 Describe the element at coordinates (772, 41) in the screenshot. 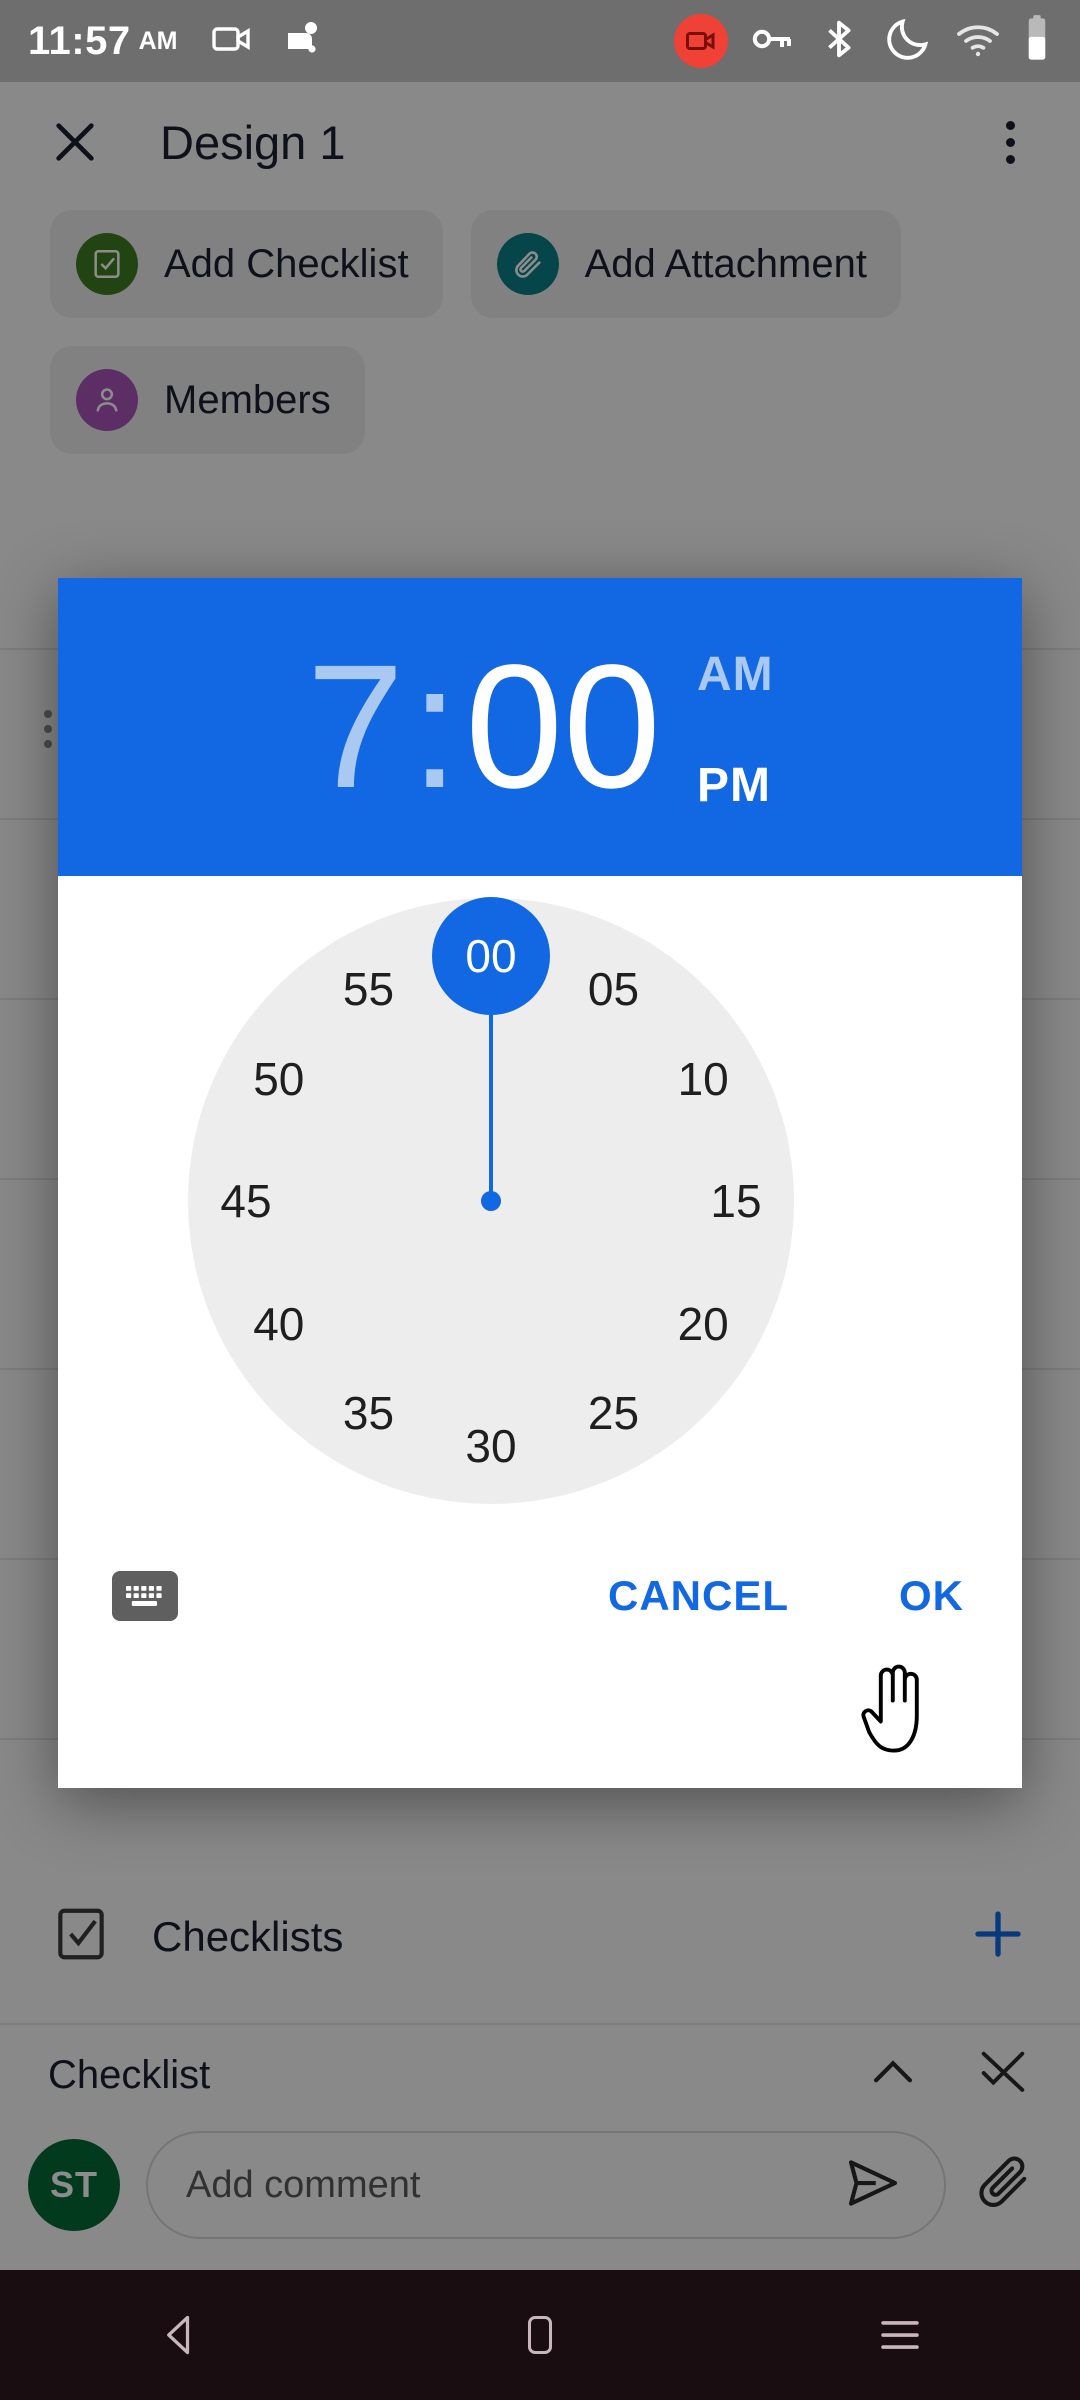

I see `key-icon` at that location.